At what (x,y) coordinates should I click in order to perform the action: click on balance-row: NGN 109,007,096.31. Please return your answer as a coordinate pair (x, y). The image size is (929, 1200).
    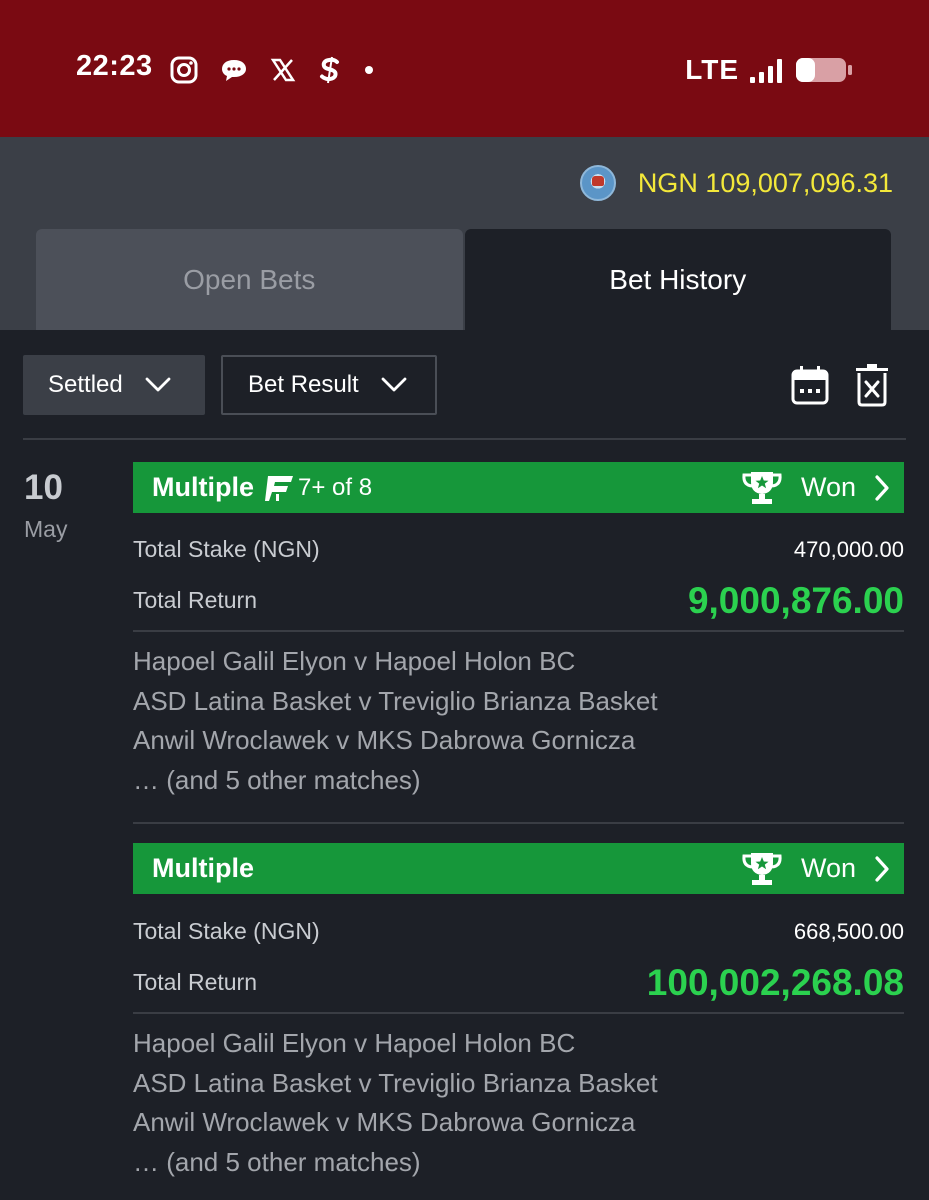
    Looking at the image, I should click on (736, 183).